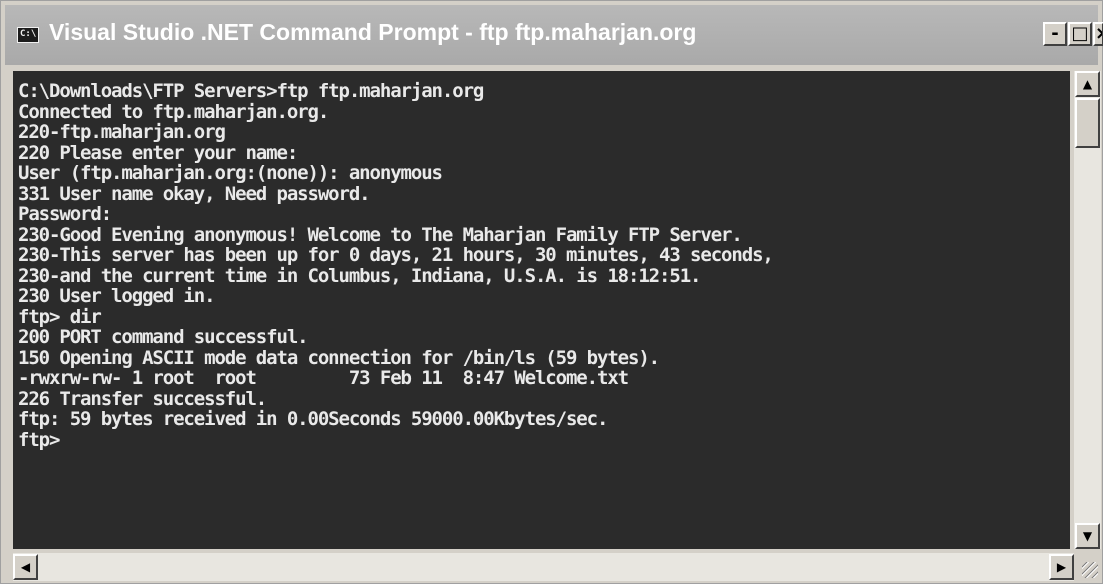 The height and width of the screenshot is (584, 1103). What do you see at coordinates (1087, 84) in the screenshot?
I see `scroll-up-button: ▲` at bounding box center [1087, 84].